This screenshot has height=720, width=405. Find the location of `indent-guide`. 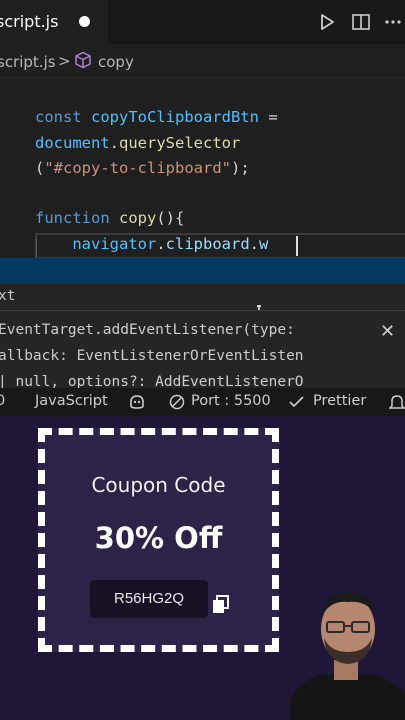

indent-guide is located at coordinates (36, 248).